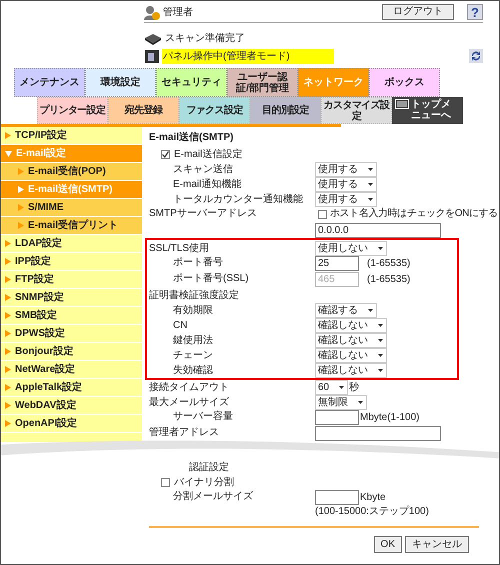 This screenshot has width=500, height=565. I want to click on scanner-icon, so click(153, 38).